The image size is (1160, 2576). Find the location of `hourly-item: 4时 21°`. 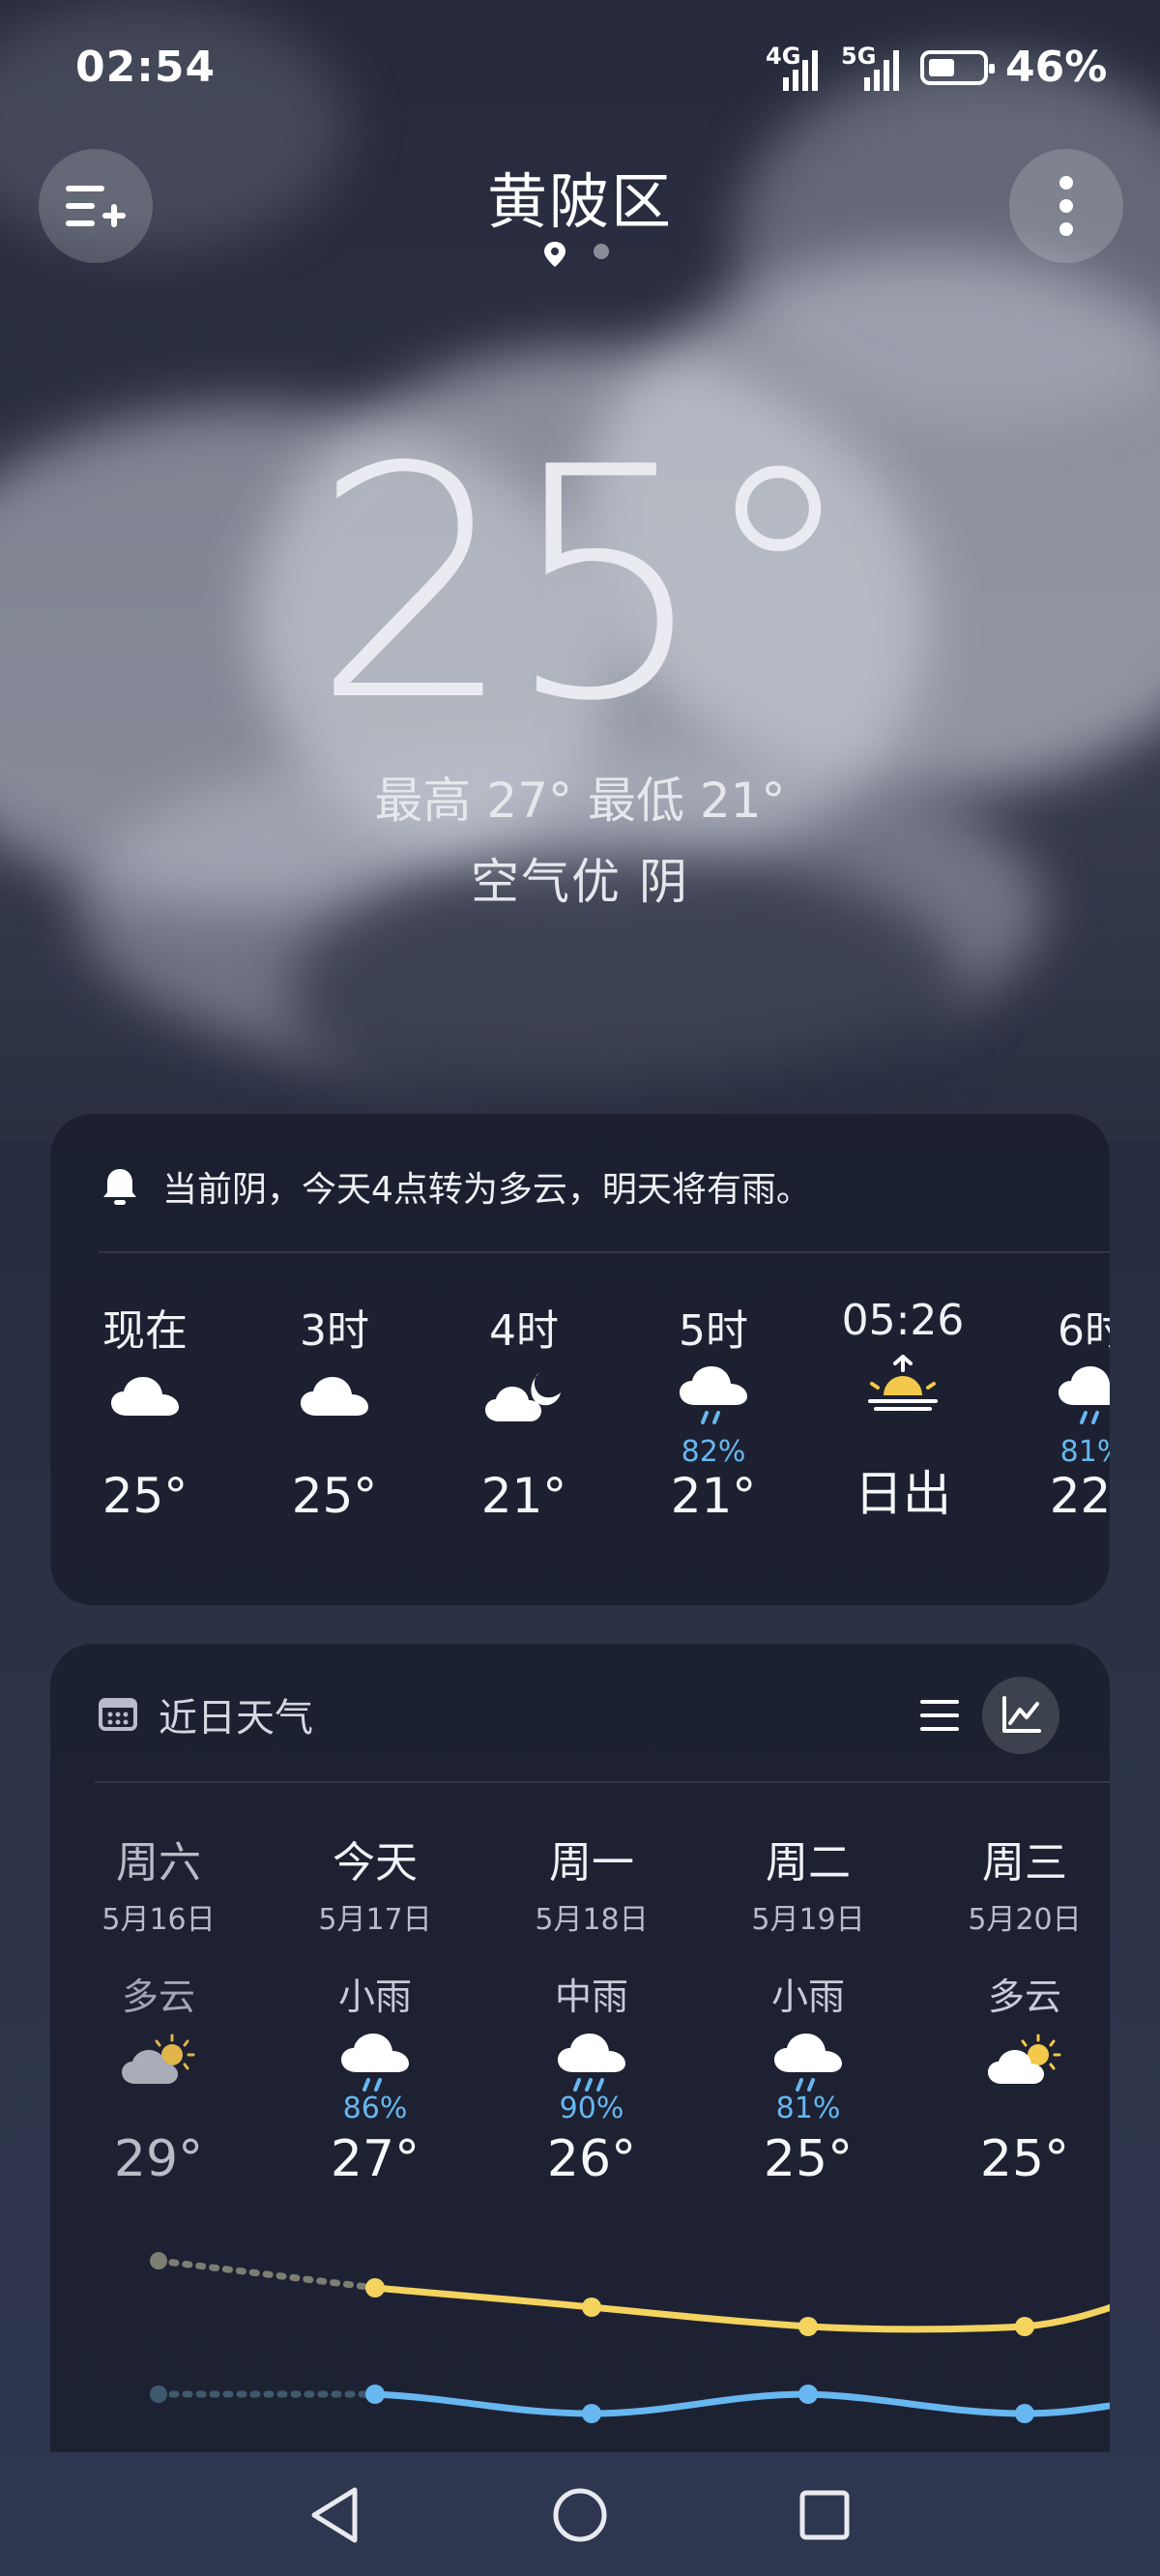

hourly-item: 4时 21° is located at coordinates (524, 1410).